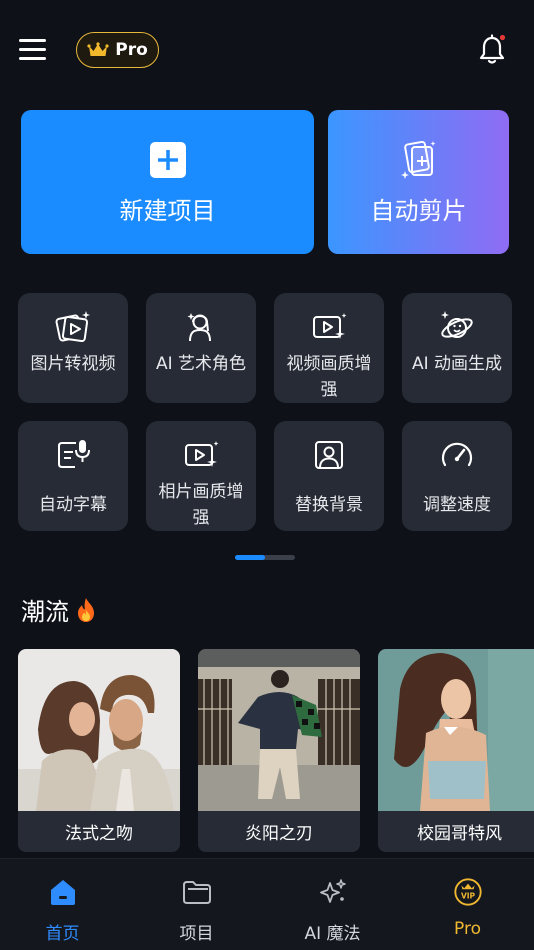 The height and width of the screenshot is (950, 534). Describe the element at coordinates (467, 896) in the screenshot. I see `svg-text: VIP` at that location.